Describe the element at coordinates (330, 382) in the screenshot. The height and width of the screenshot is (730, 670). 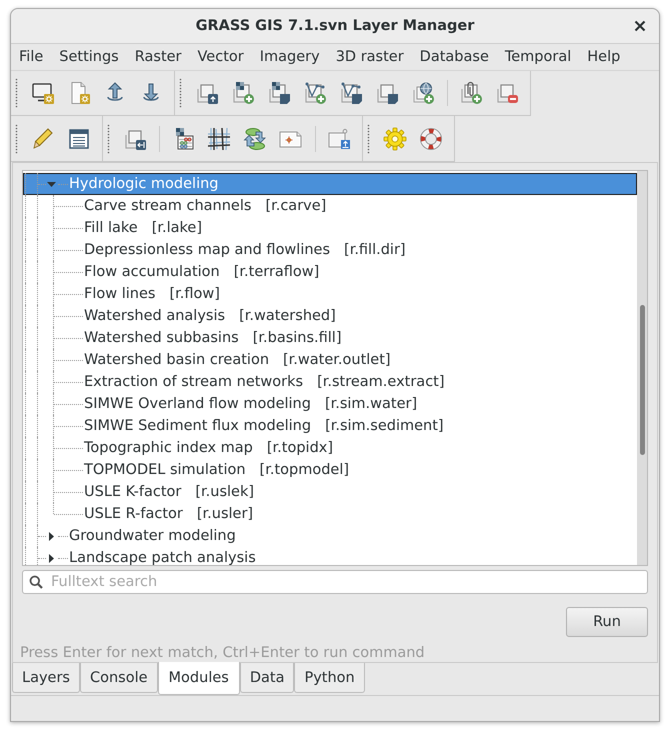
I see `module-item: Extraction of stream networks [r.stream.extract]` at that location.